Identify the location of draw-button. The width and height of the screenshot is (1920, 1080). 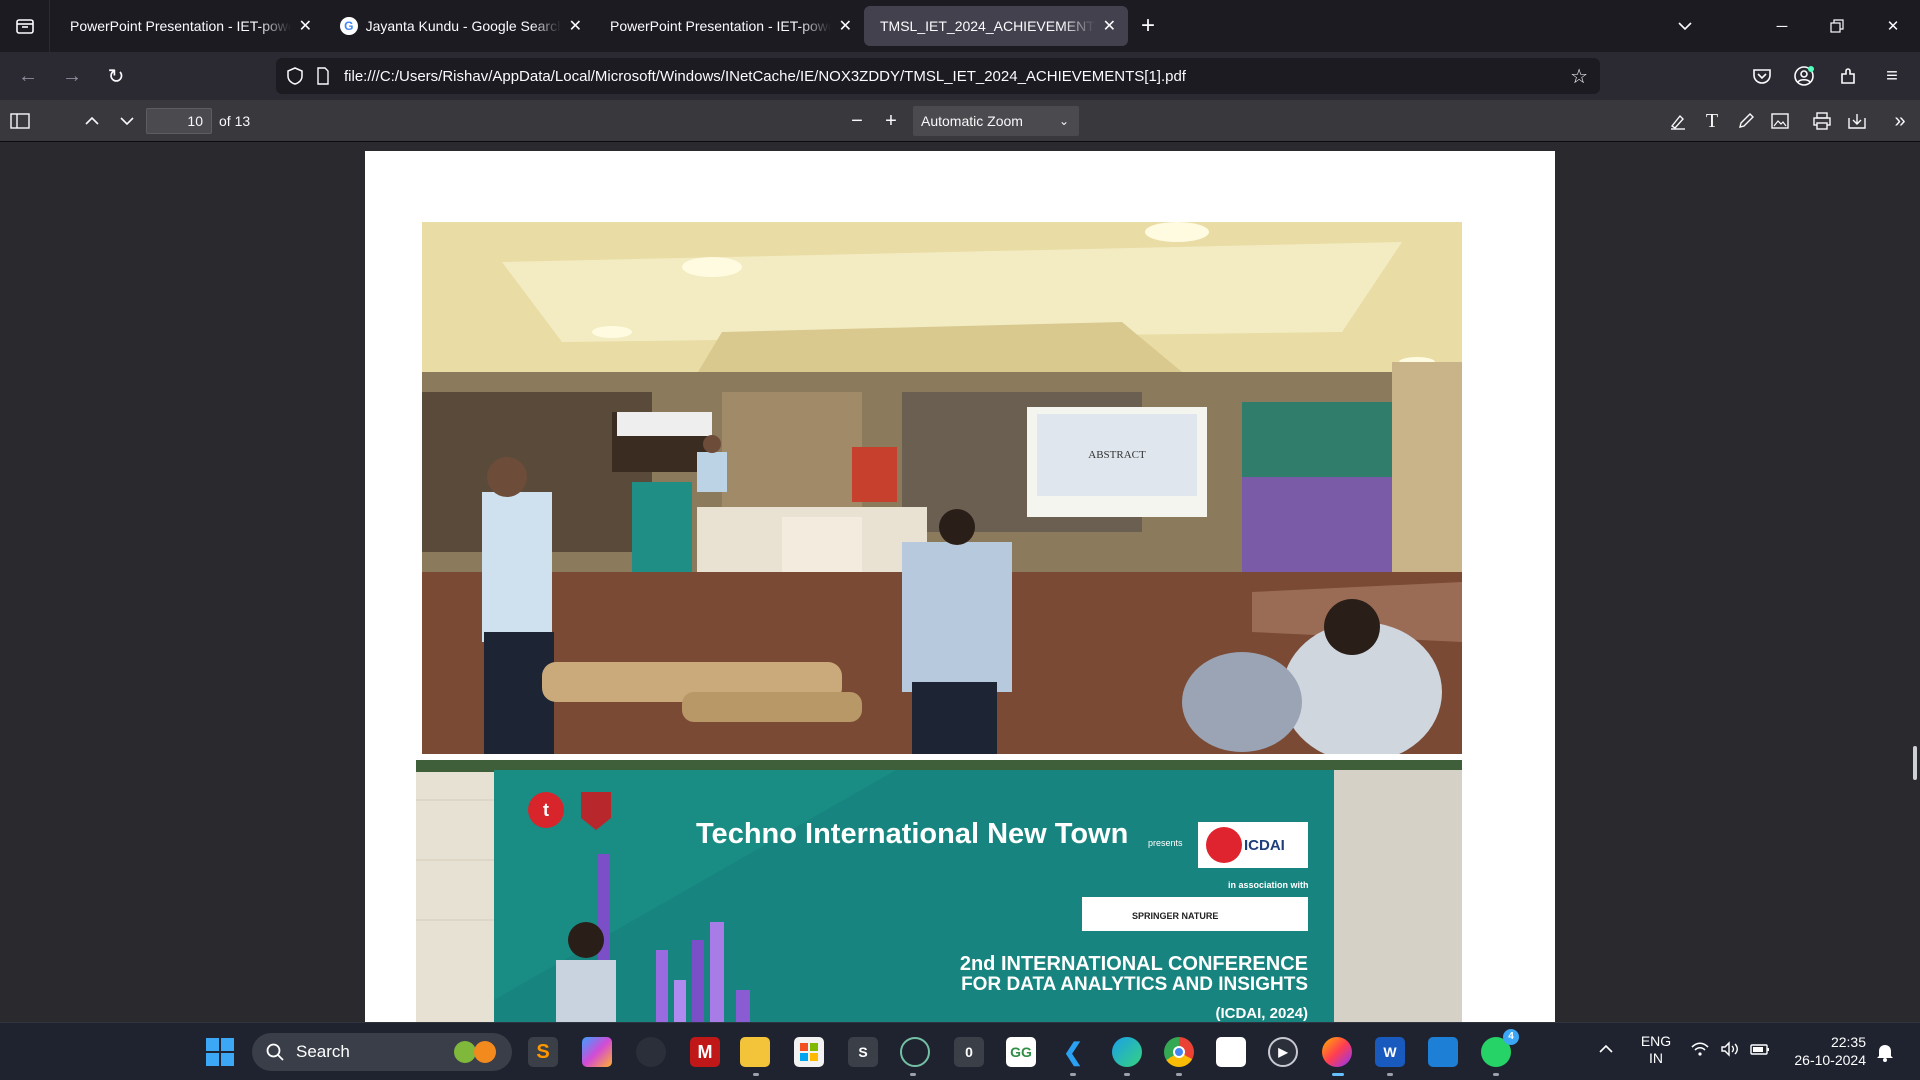
(1746, 121).